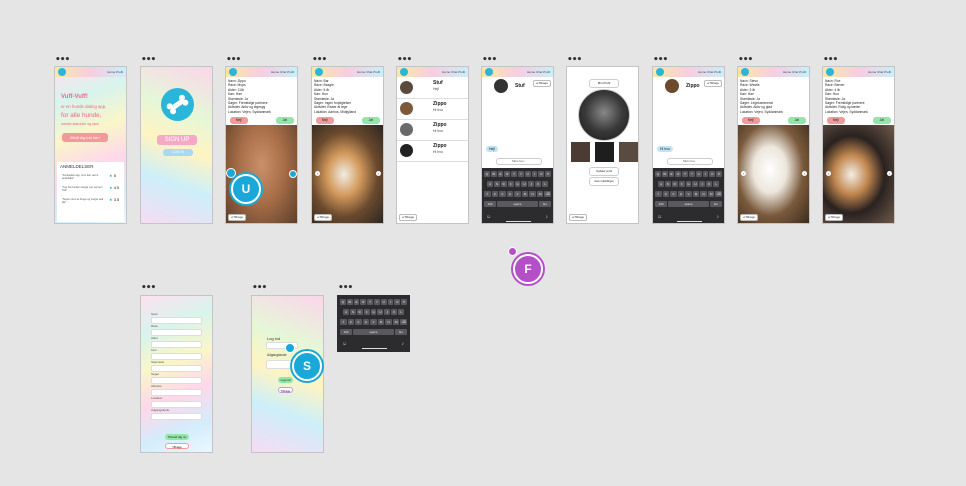  Describe the element at coordinates (628, 152) in the screenshot. I see `gallery-photo` at that location.